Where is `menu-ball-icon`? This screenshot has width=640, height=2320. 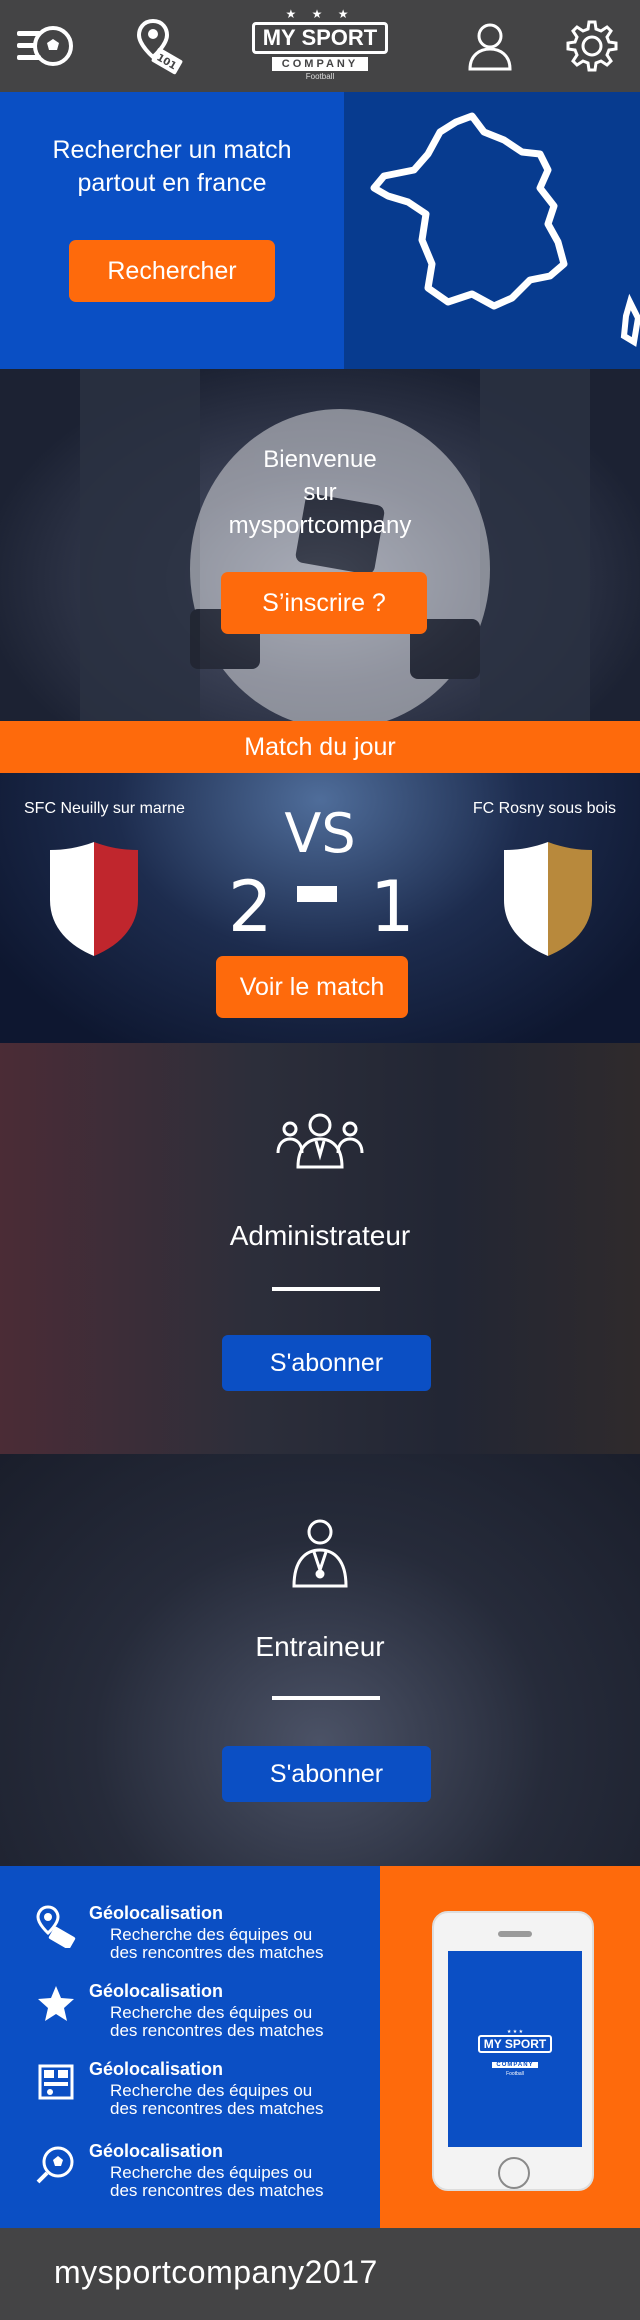 menu-ball-icon is located at coordinates (44, 46).